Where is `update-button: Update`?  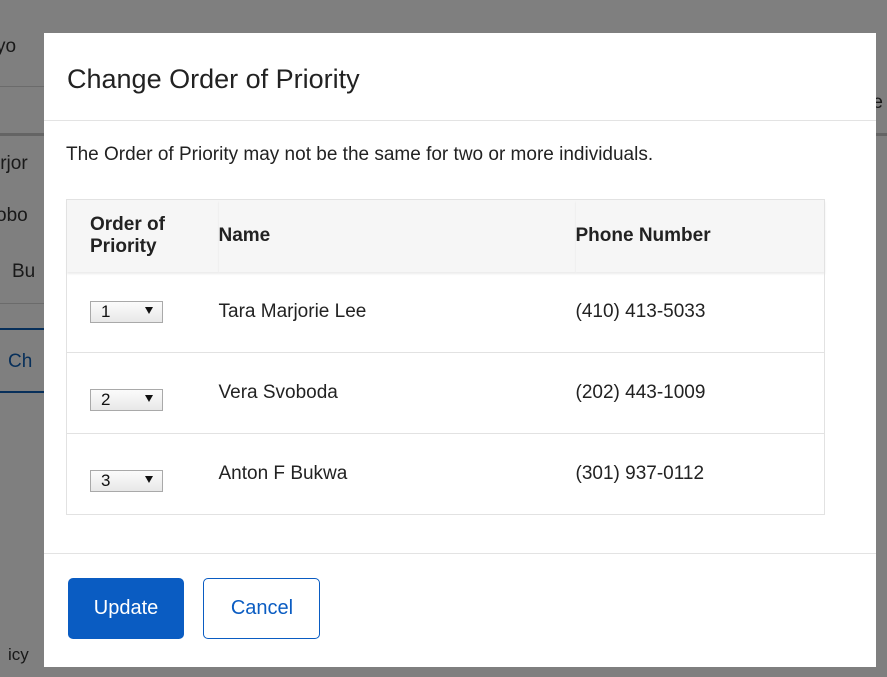 update-button: Update is located at coordinates (126, 608).